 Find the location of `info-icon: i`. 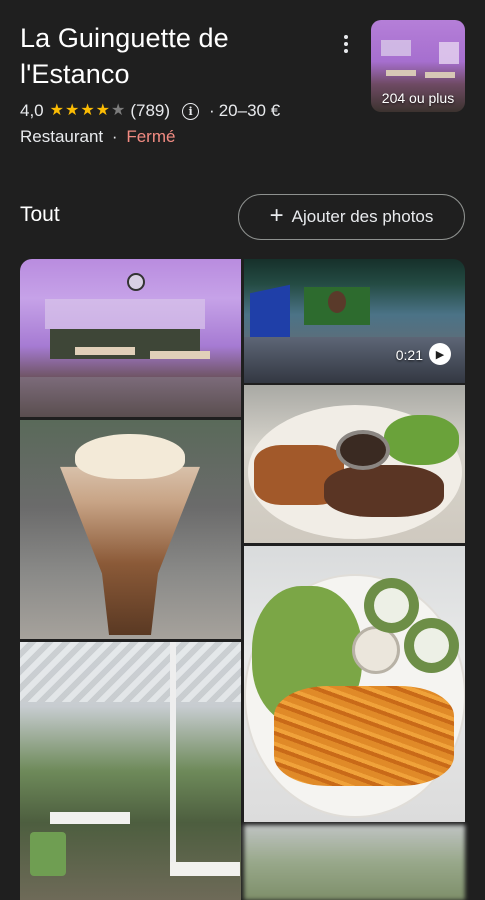

info-icon: i is located at coordinates (191, 111).